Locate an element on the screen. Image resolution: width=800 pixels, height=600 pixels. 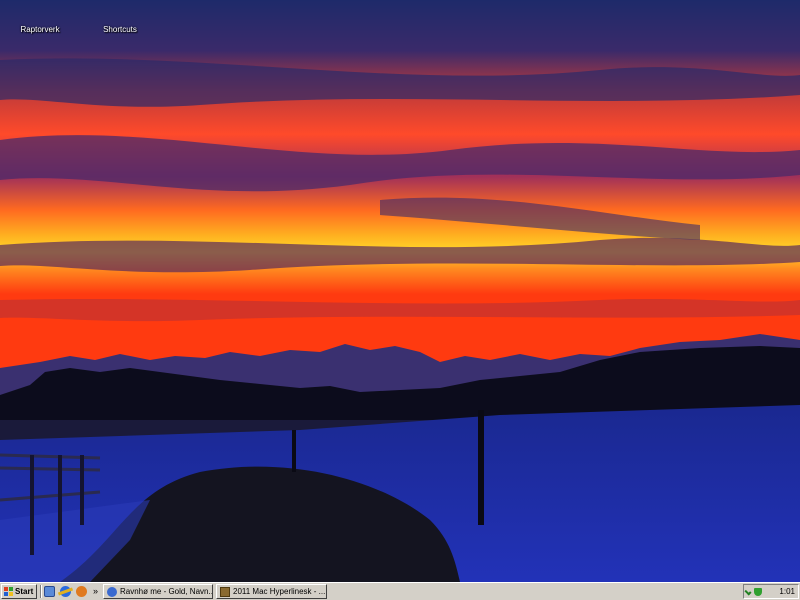
desktop-icon-shortcuts: Shortcuts is located at coordinates (120, 29).